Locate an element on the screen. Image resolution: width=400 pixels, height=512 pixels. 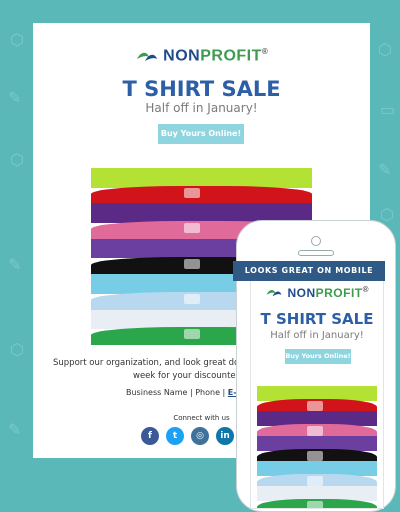
email-subtitle: Half off in January! is located at coordinates (201, 108).